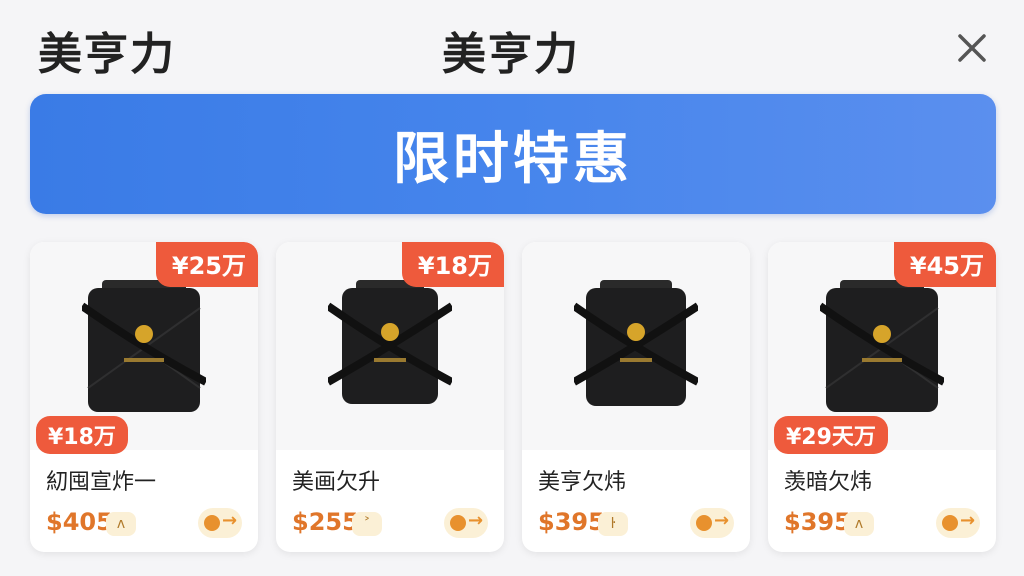 The height and width of the screenshot is (576, 1024). I want to click on discount-badge-top: ¥25万, so click(206, 264).